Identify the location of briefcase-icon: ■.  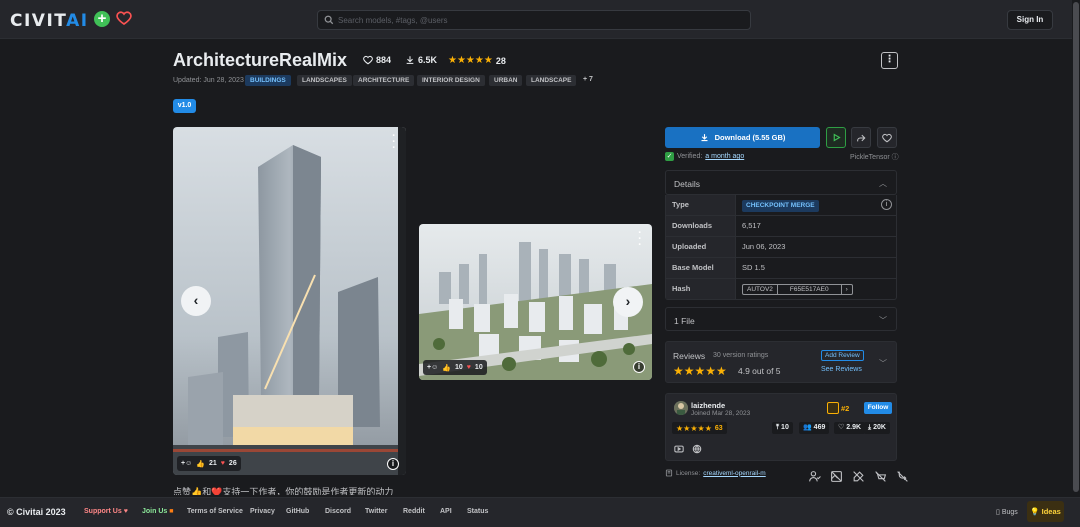
(171, 511).